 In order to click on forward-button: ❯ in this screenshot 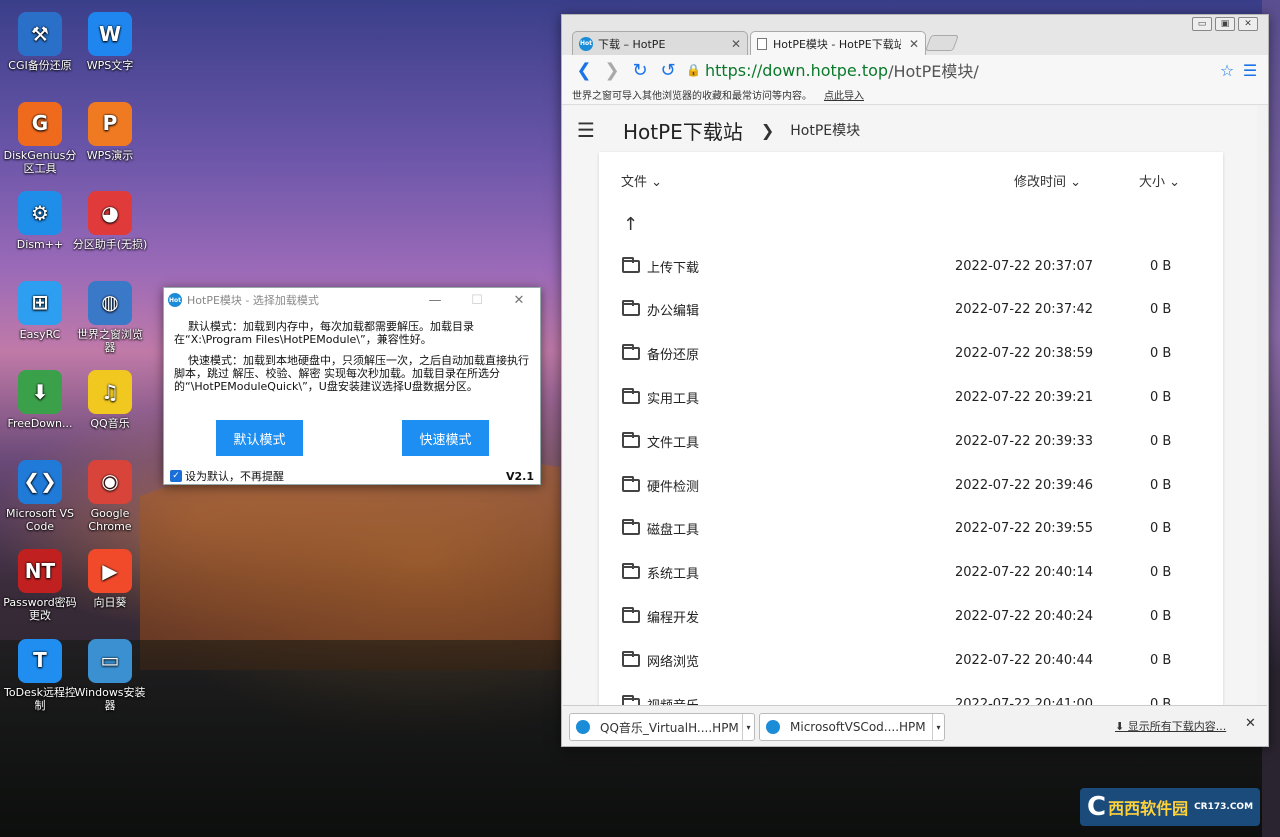, I will do `click(612, 70)`.